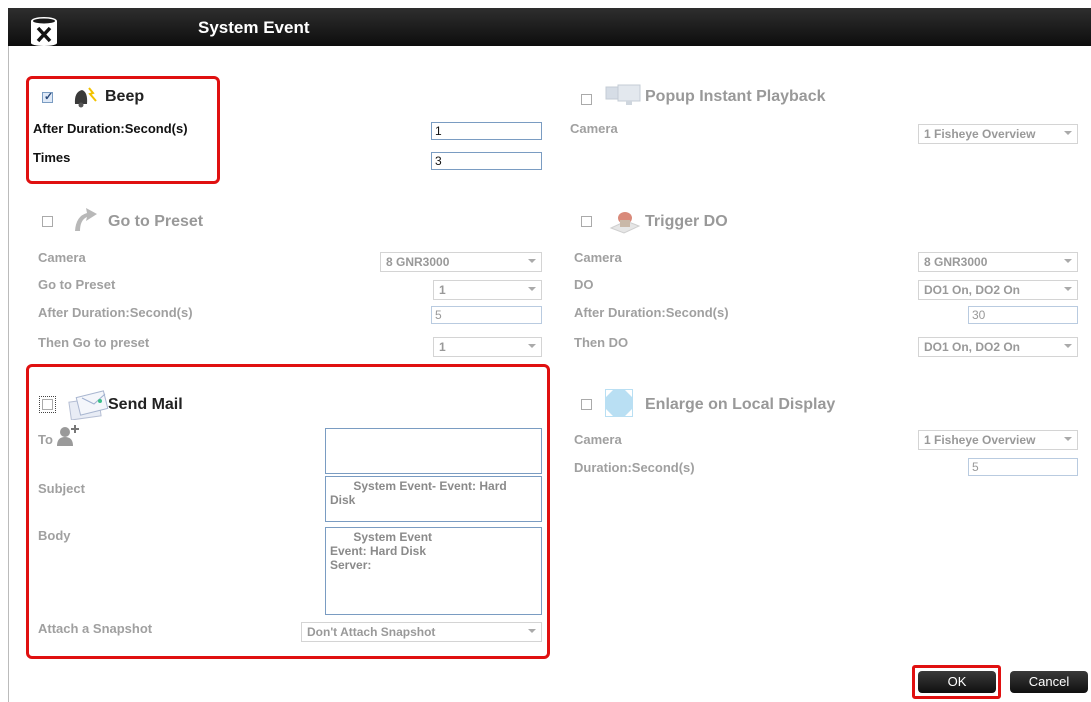  Describe the element at coordinates (62, 257) in the screenshot. I see `preset-camera-label: Camera` at that location.